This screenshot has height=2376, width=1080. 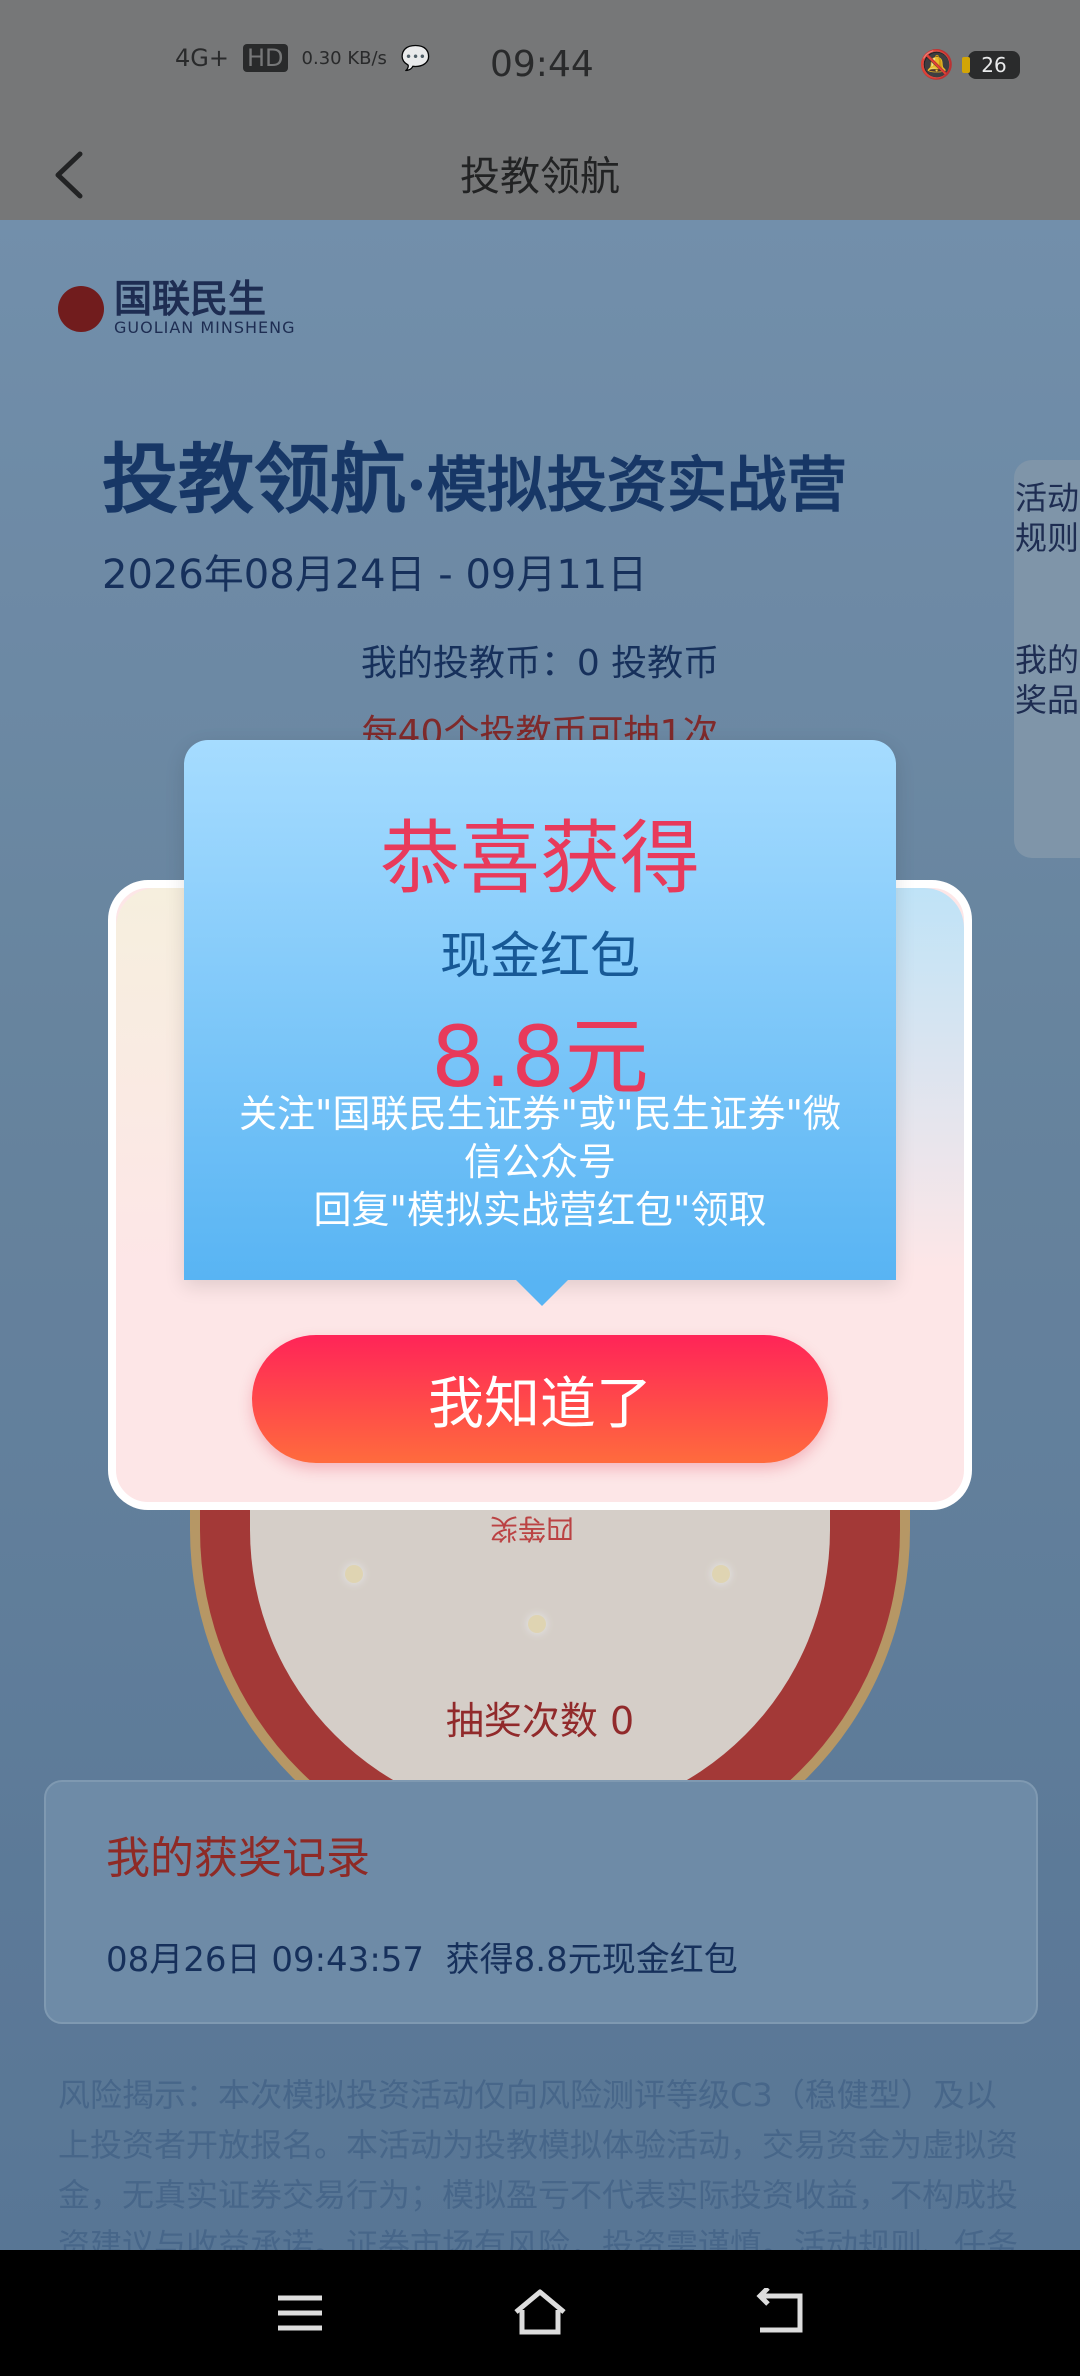 I want to click on got-it-button: 我知道了, so click(x=540, y=1399).